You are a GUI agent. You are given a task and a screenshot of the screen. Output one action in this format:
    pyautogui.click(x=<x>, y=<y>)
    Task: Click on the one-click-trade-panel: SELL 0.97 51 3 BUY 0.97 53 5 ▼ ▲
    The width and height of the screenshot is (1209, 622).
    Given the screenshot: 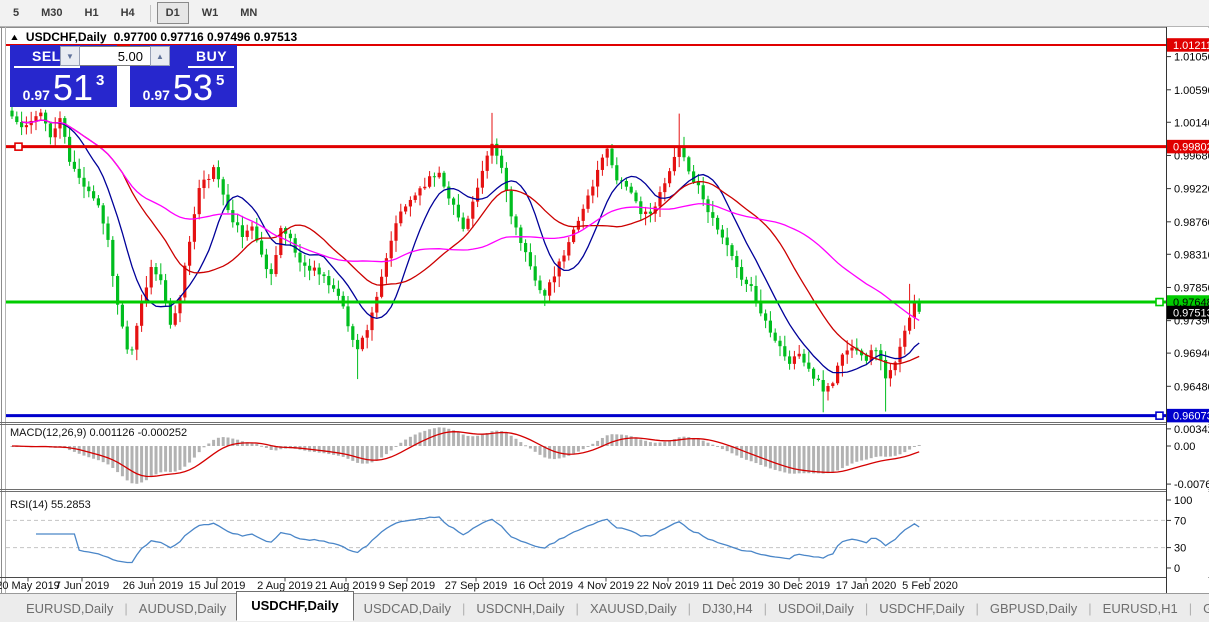 What is the action you would take?
    pyautogui.click(x=124, y=76)
    